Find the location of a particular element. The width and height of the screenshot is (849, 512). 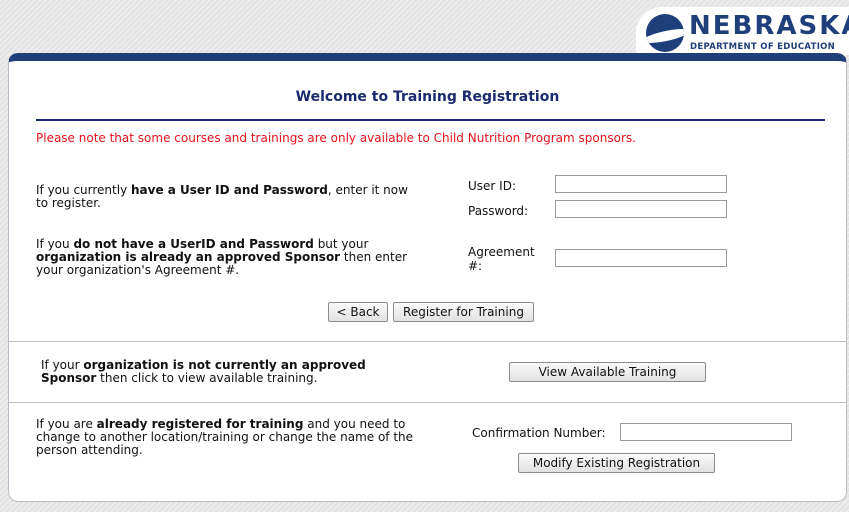

userid-label: User ID: is located at coordinates (492, 186).